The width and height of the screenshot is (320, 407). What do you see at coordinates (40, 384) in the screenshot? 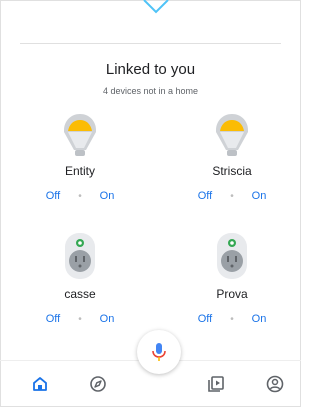
I see `home-icon` at bounding box center [40, 384].